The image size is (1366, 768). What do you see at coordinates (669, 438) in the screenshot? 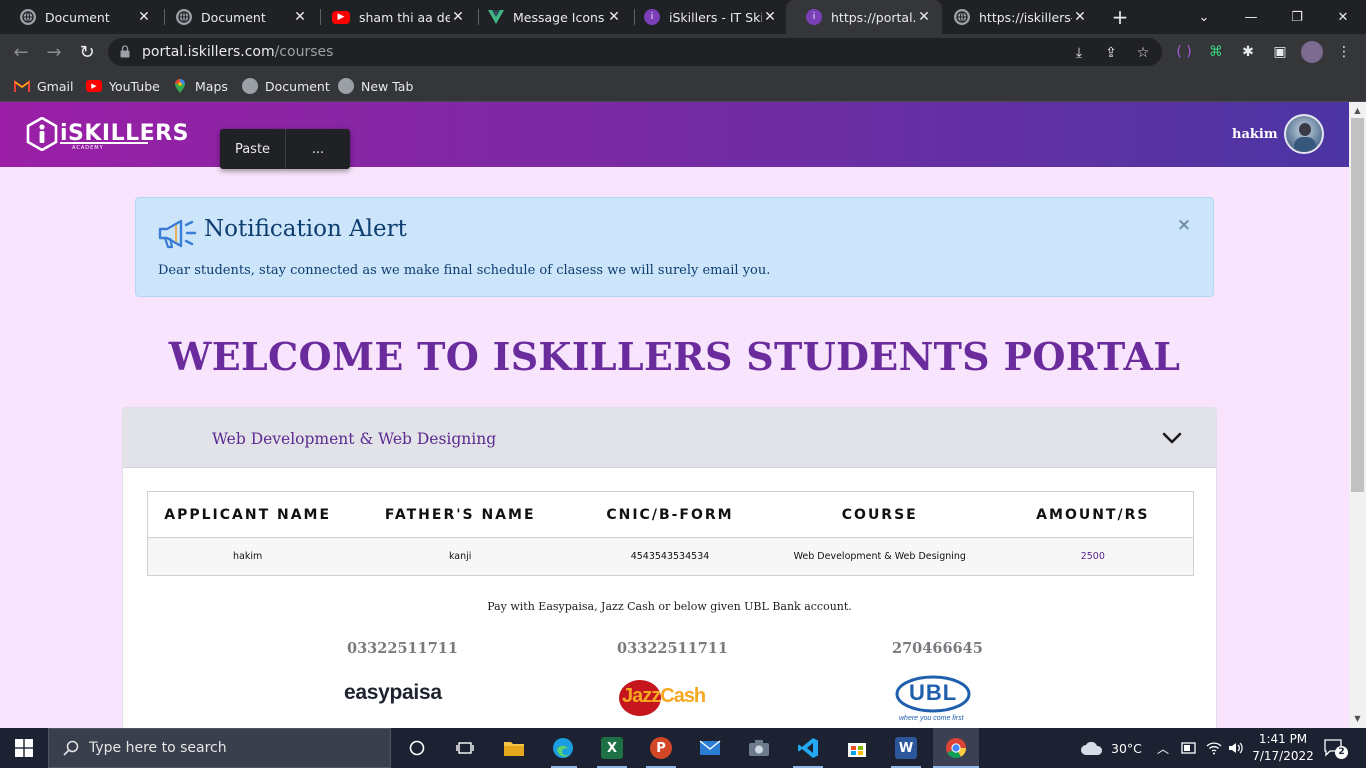
I see `course-accordion-header: Web Development & Web Designing` at bounding box center [669, 438].